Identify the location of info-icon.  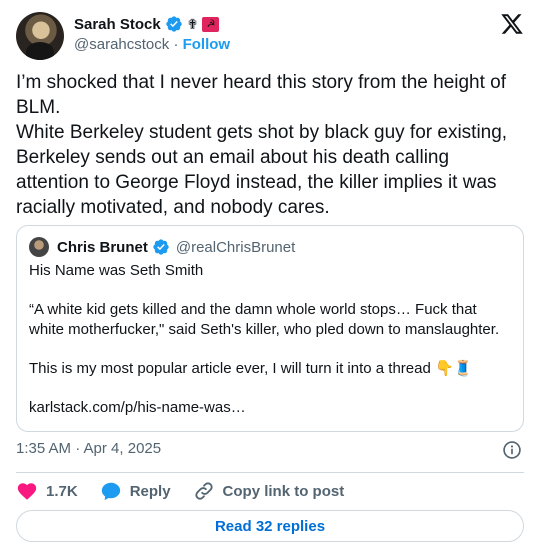
(512, 450).